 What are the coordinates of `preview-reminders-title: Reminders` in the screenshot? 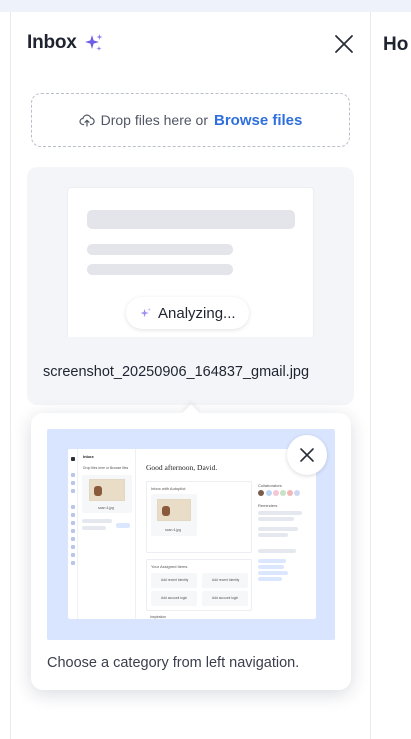 It's located at (268, 505).